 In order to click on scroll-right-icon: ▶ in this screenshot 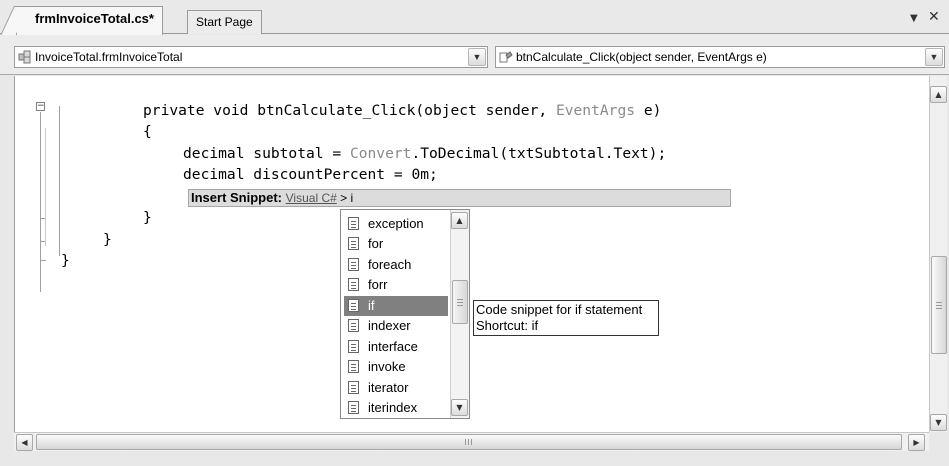, I will do `click(916, 442)`.